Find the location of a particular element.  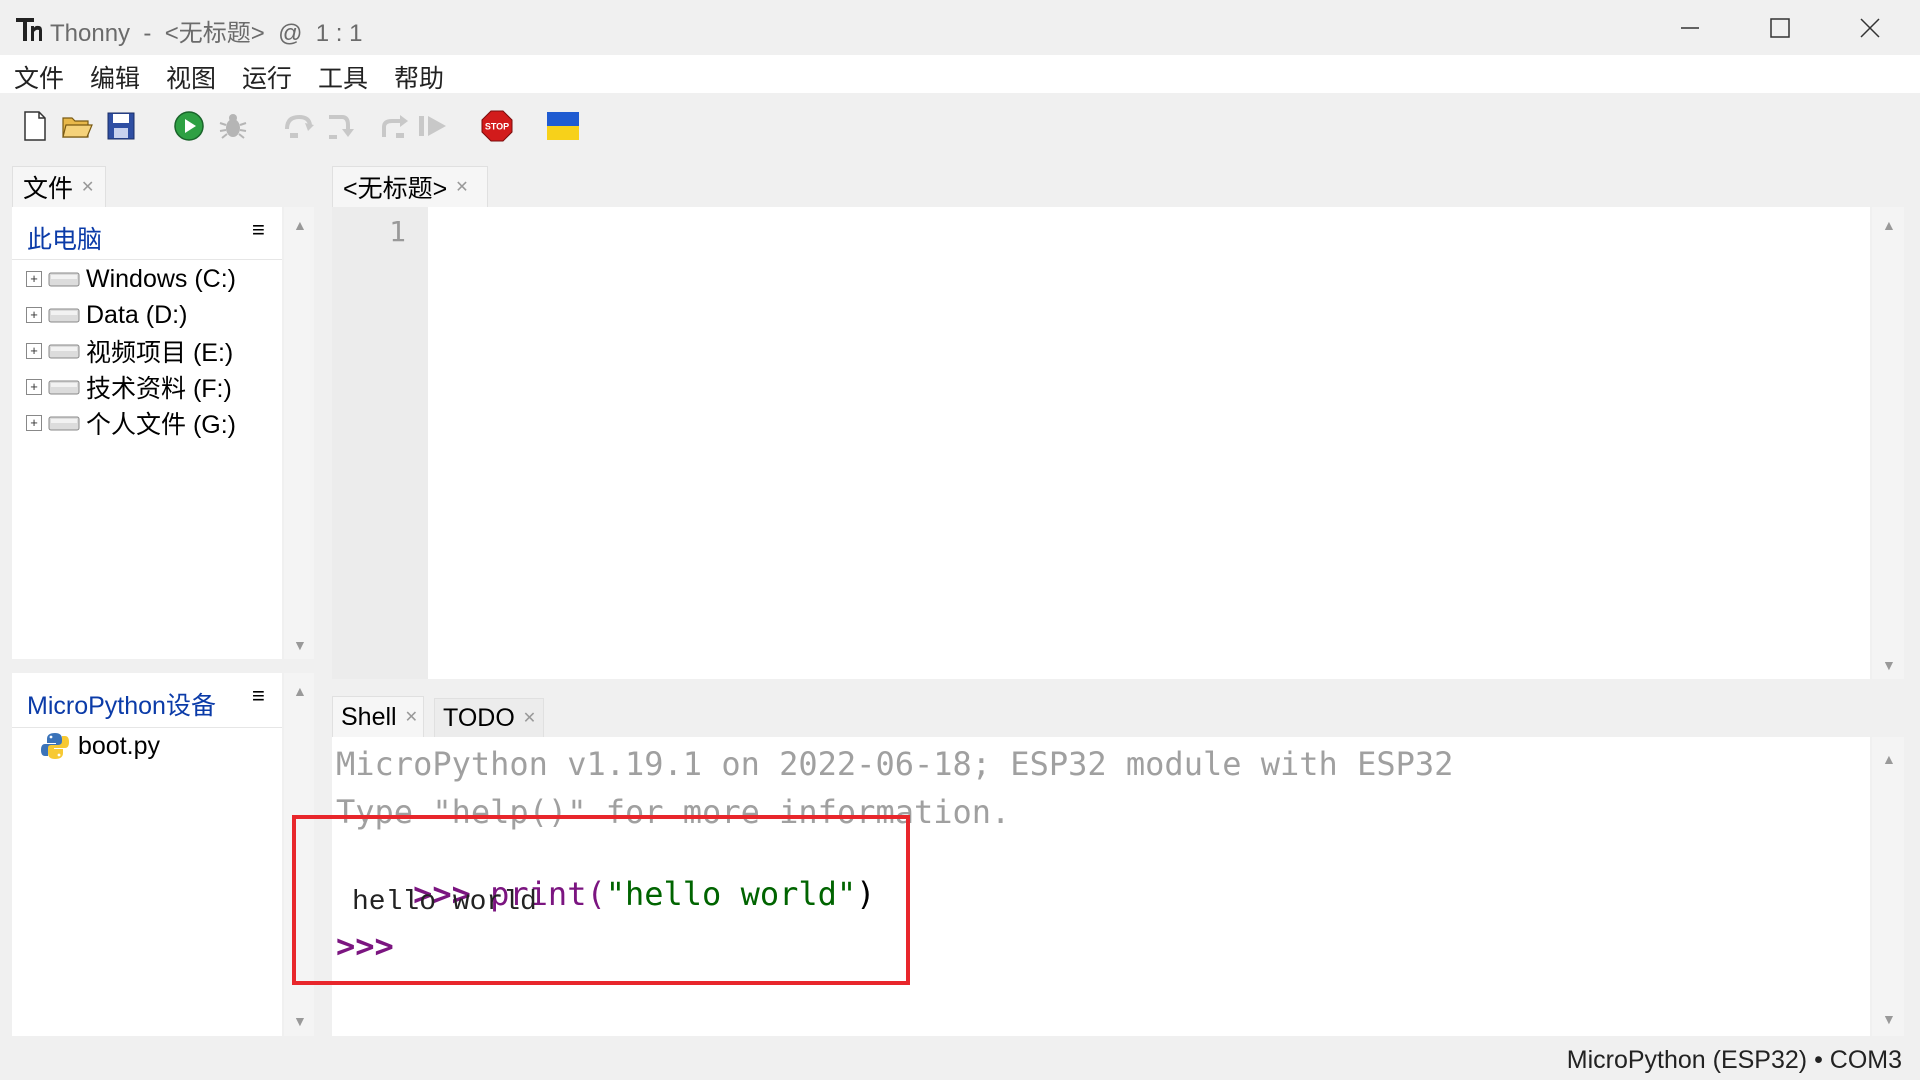

menu-bar: 文件 编辑 视图 运行 工具 帮助 is located at coordinates (960, 74).